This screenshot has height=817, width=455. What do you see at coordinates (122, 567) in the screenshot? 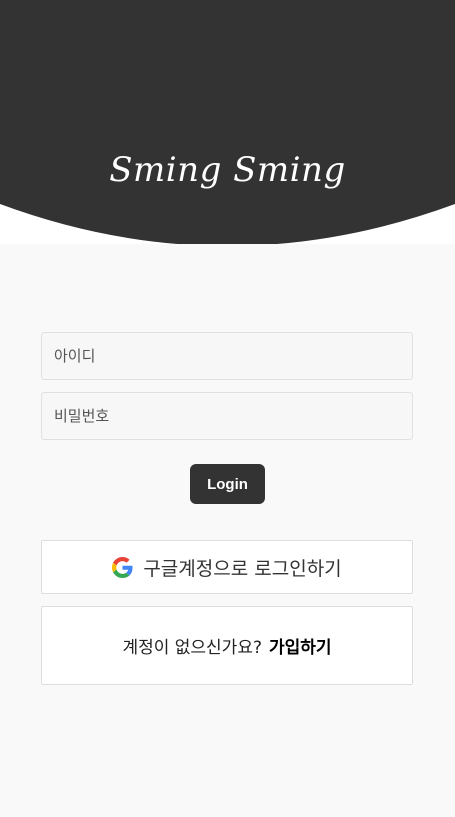
I see `google-g-icon` at bounding box center [122, 567].